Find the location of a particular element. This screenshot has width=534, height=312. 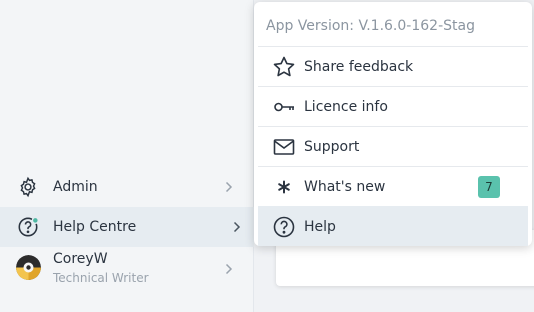

user-role: Technical Writer is located at coordinates (101, 278).